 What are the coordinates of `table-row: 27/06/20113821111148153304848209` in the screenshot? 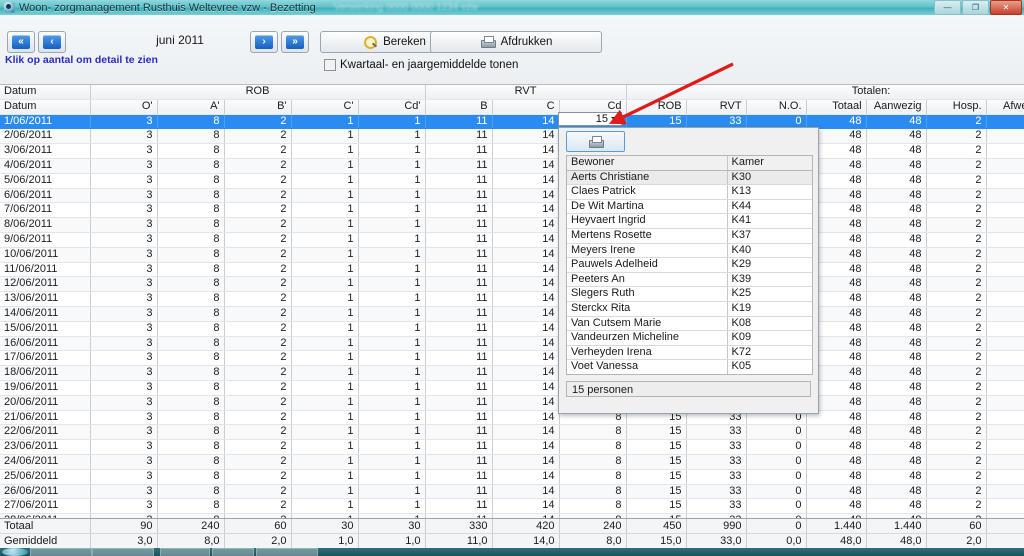 It's located at (512, 506).